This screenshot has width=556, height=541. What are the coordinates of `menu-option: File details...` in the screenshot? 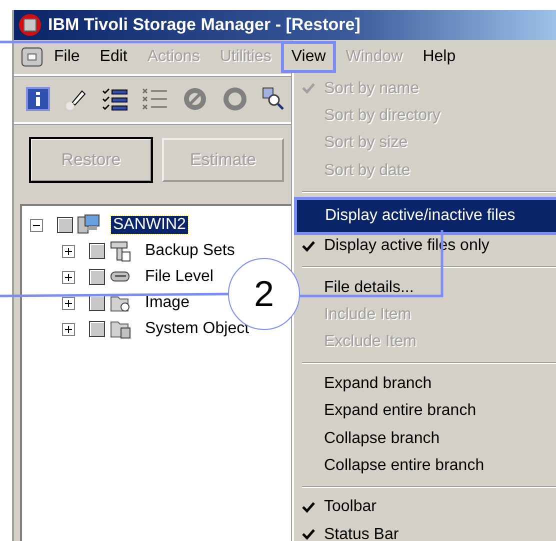 It's located at (369, 287).